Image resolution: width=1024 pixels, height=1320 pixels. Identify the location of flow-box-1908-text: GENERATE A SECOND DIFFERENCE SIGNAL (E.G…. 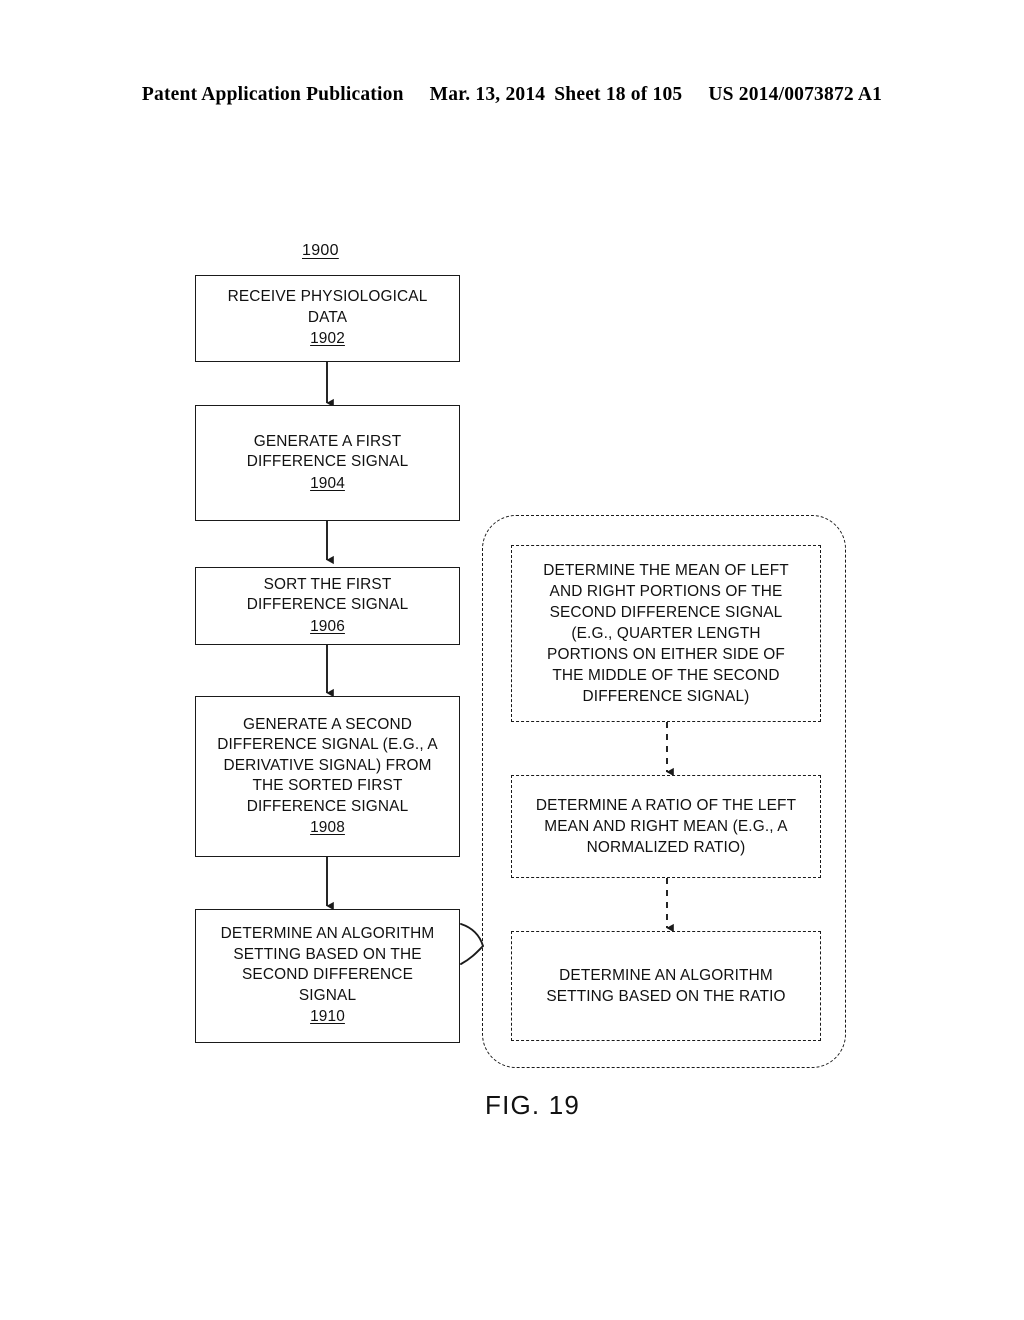
(327, 765).